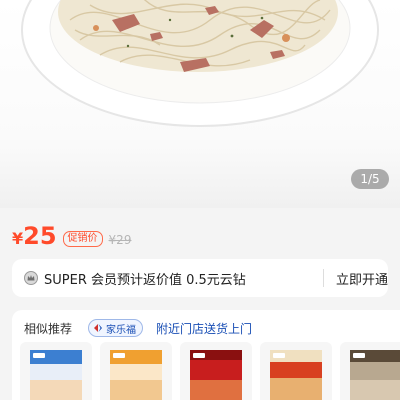 The image size is (400, 400). What do you see at coordinates (370, 179) in the screenshot?
I see `image-counter: 1/5` at bounding box center [370, 179].